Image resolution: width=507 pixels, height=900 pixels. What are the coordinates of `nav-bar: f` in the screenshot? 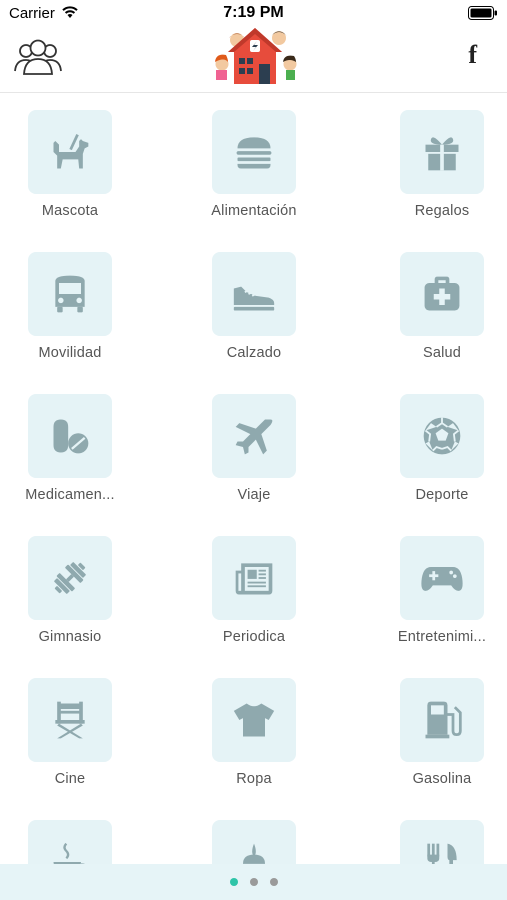 It's located at (253, 59).